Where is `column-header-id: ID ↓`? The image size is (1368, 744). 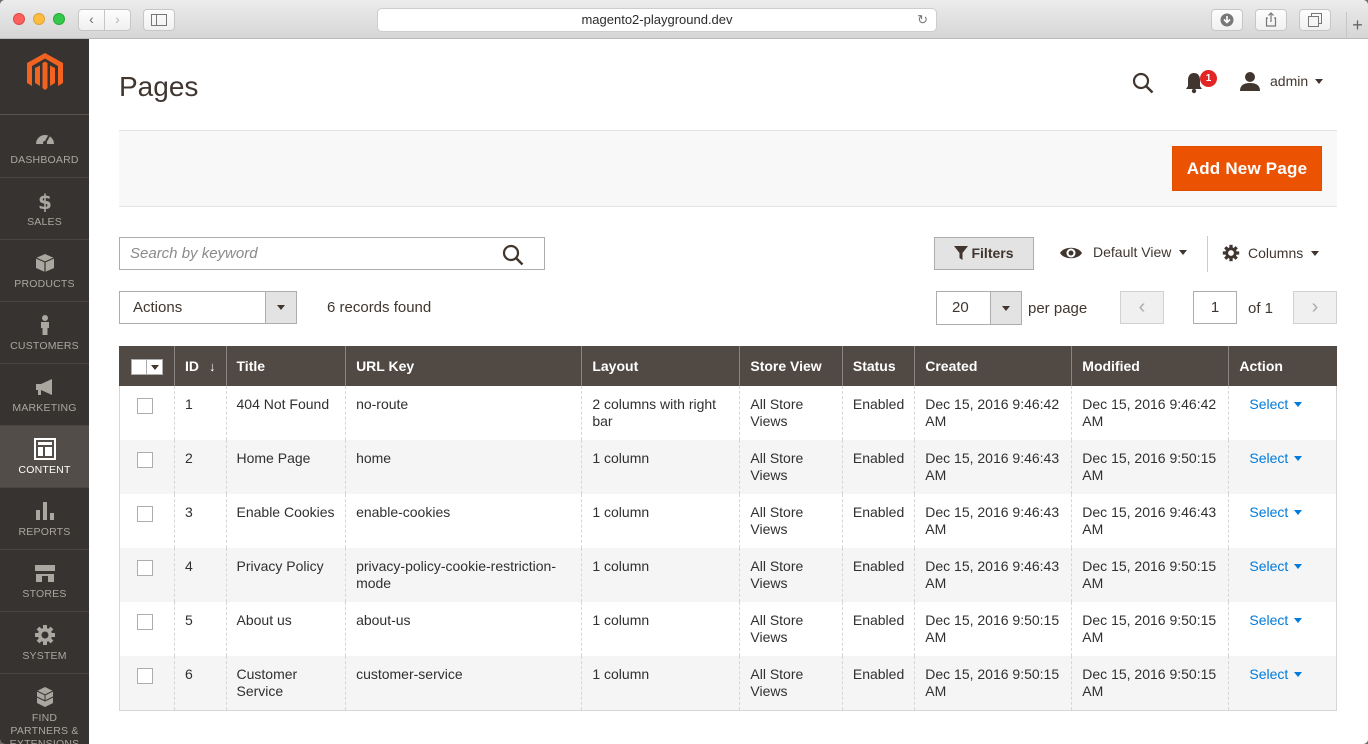 column-header-id: ID ↓ is located at coordinates (200, 366).